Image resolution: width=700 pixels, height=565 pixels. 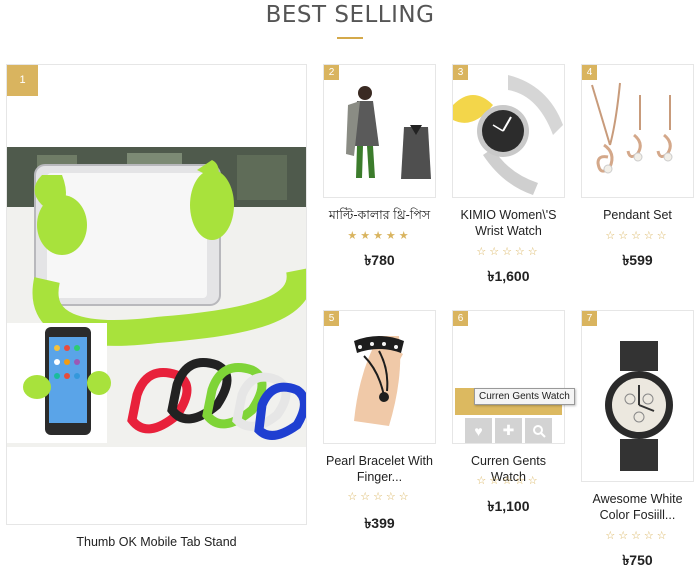 I want to click on product-card-2-image: 2, so click(x=379, y=131).